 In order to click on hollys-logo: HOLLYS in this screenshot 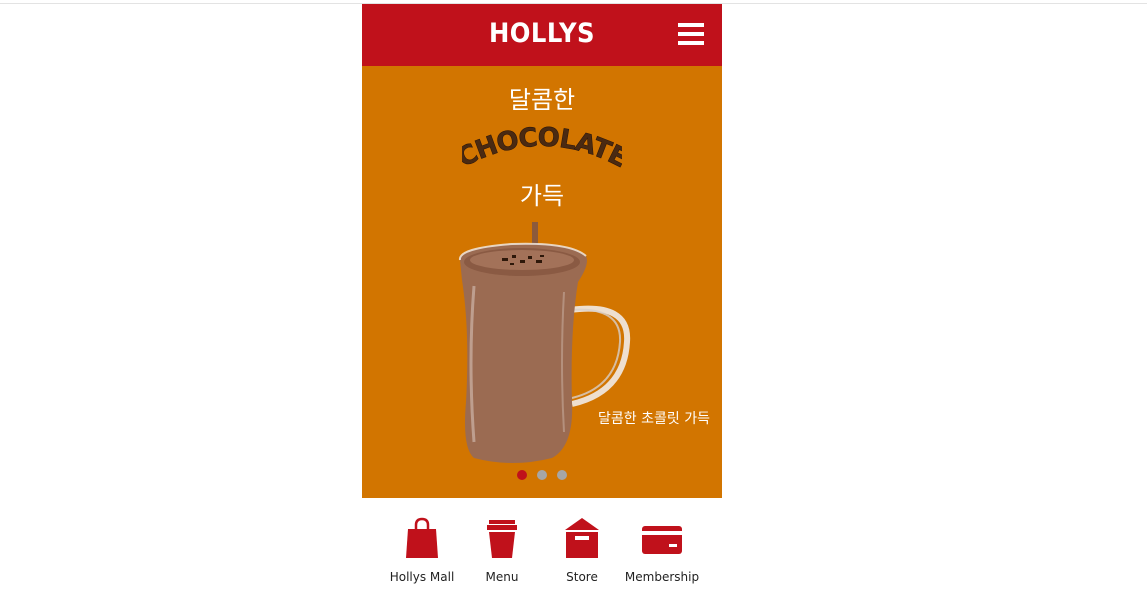, I will do `click(542, 33)`.